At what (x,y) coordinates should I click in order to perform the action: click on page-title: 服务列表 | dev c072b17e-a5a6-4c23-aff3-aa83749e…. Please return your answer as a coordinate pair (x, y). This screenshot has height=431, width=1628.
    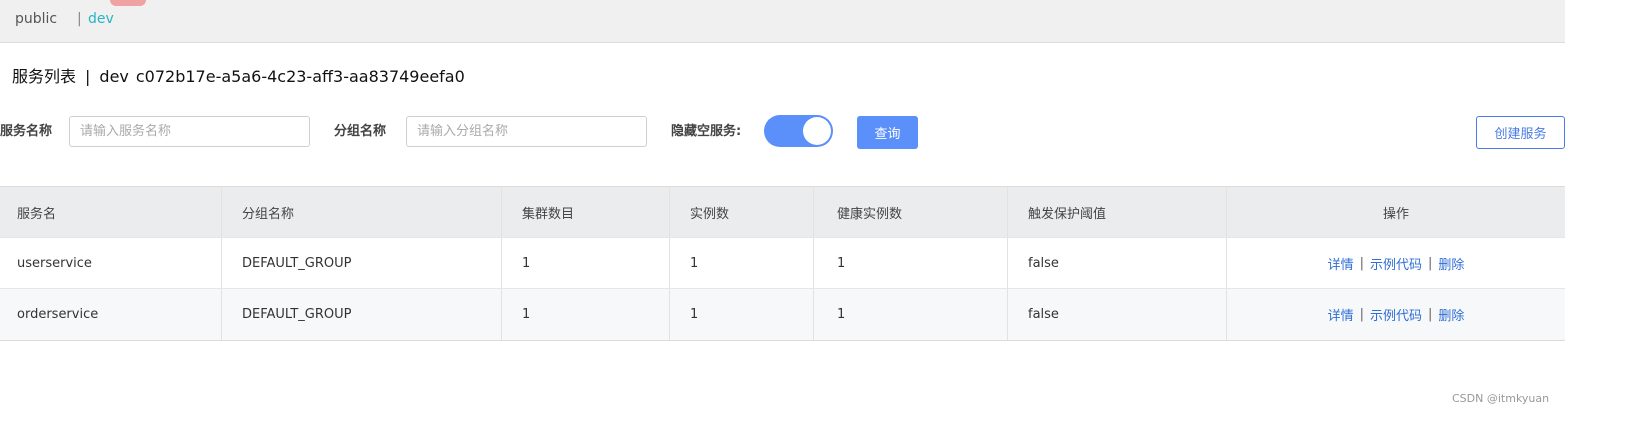
    Looking at the image, I should click on (238, 77).